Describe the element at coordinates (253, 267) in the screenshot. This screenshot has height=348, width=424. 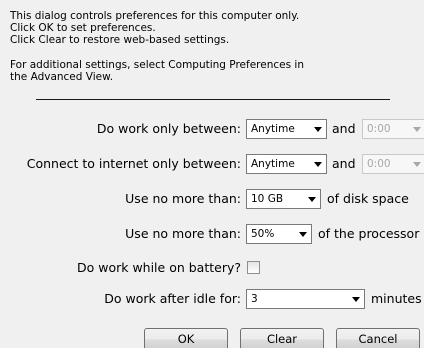
I see `battery-checkbox` at that location.